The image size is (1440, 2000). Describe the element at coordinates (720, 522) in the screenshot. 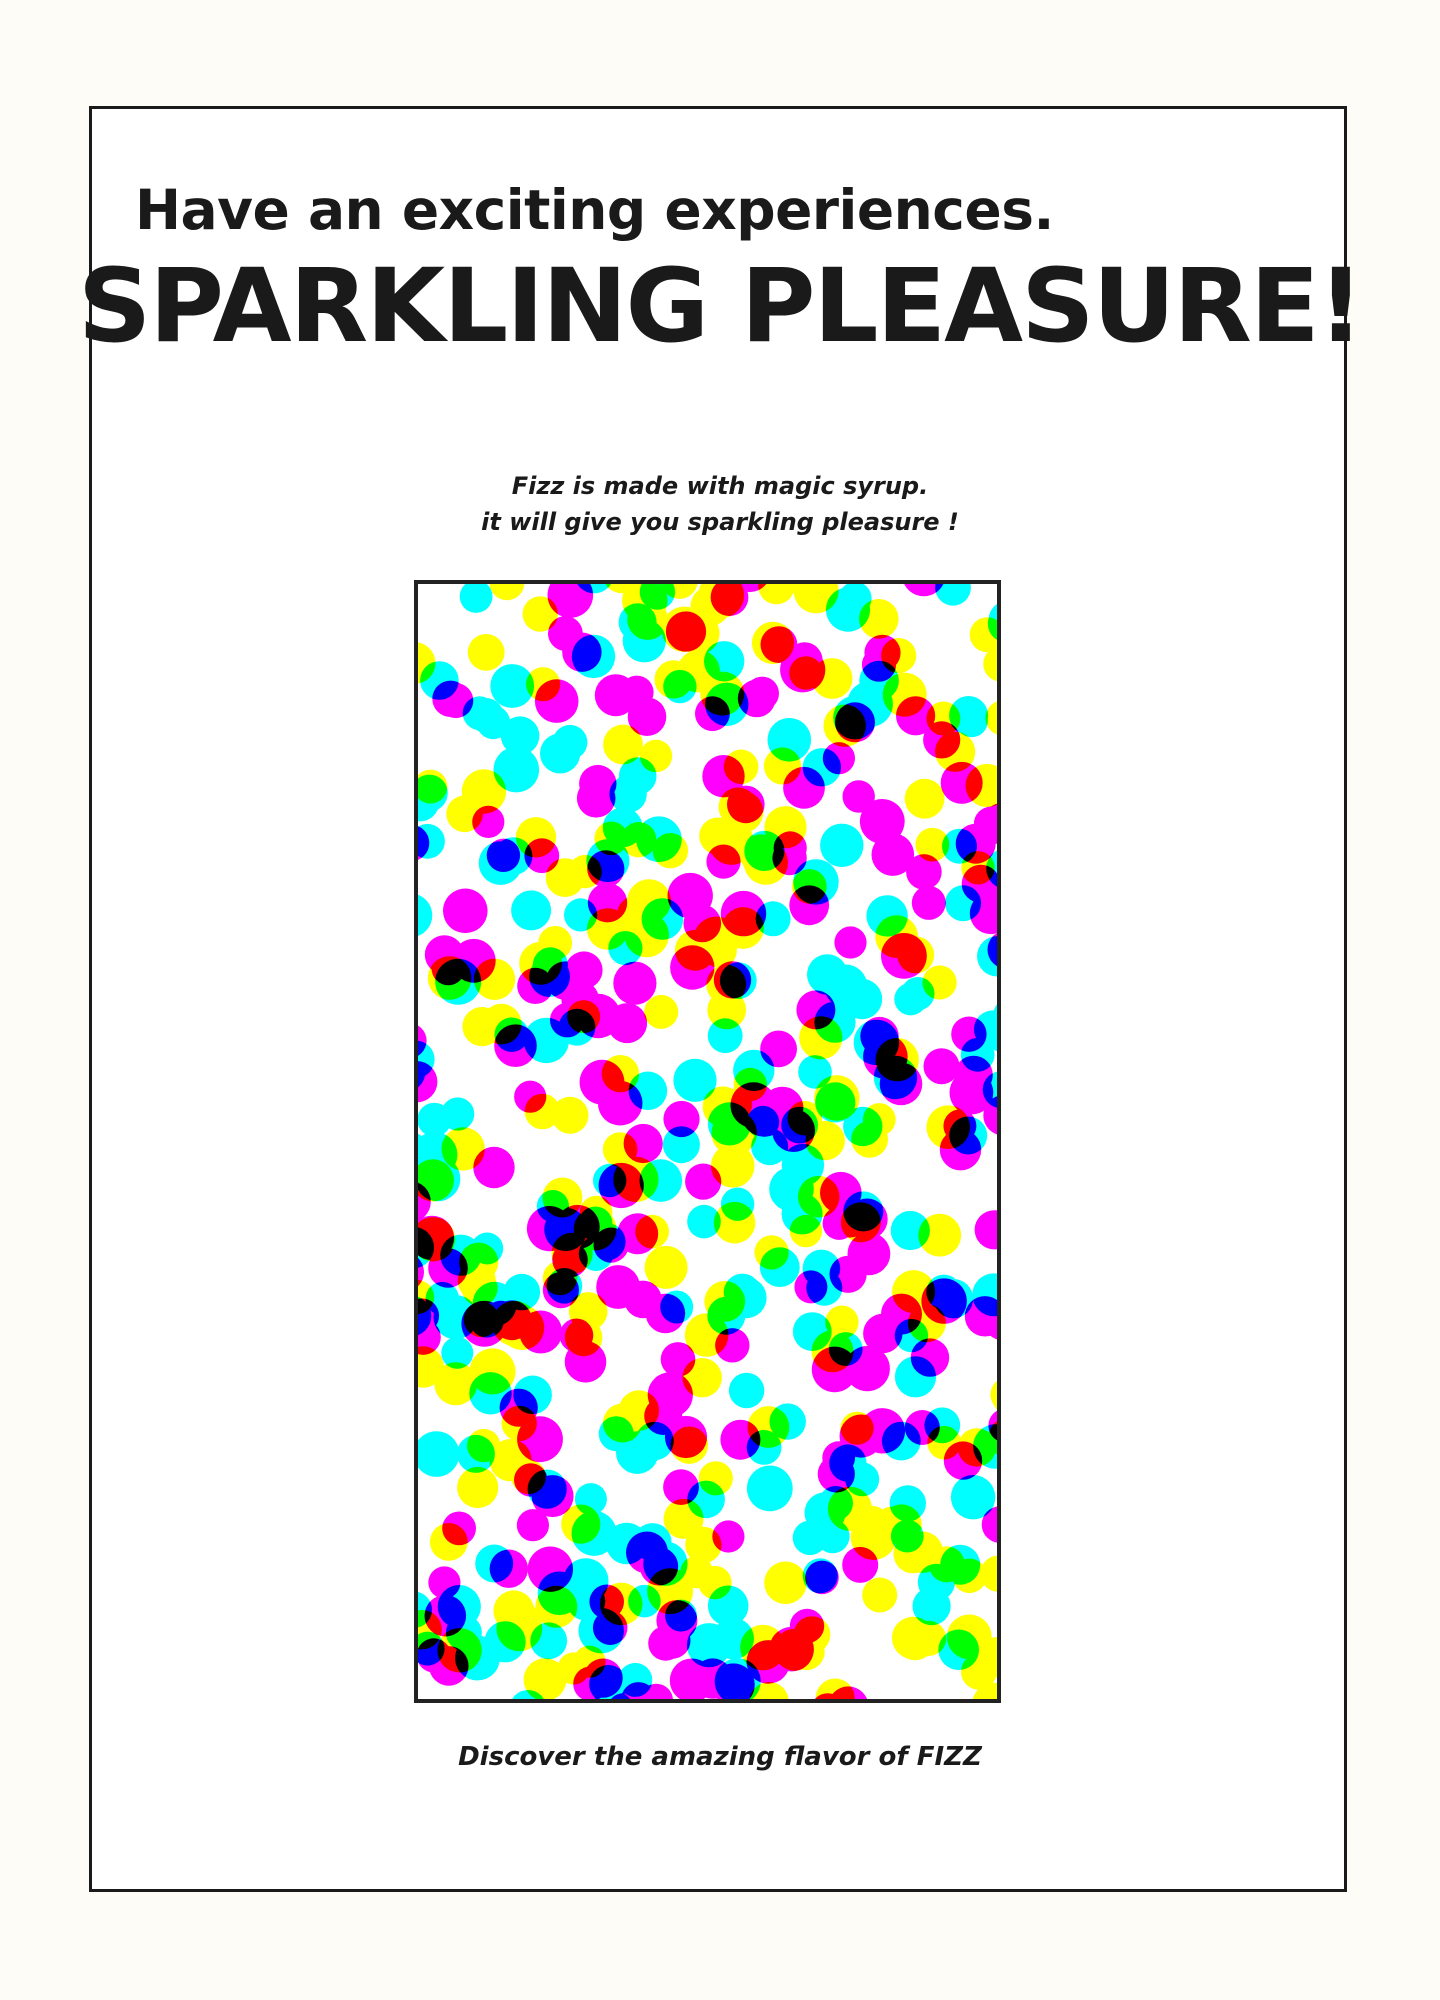

I see `intro-line-2: it will give you sparkling pleasure !` at that location.